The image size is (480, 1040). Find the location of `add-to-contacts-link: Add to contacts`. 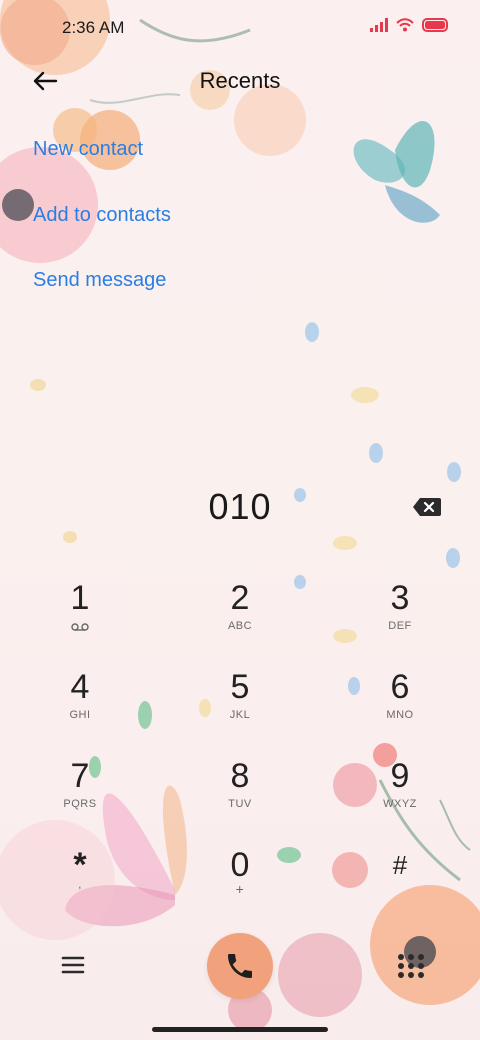

add-to-contacts-link: Add to contacts is located at coordinates (102, 215).